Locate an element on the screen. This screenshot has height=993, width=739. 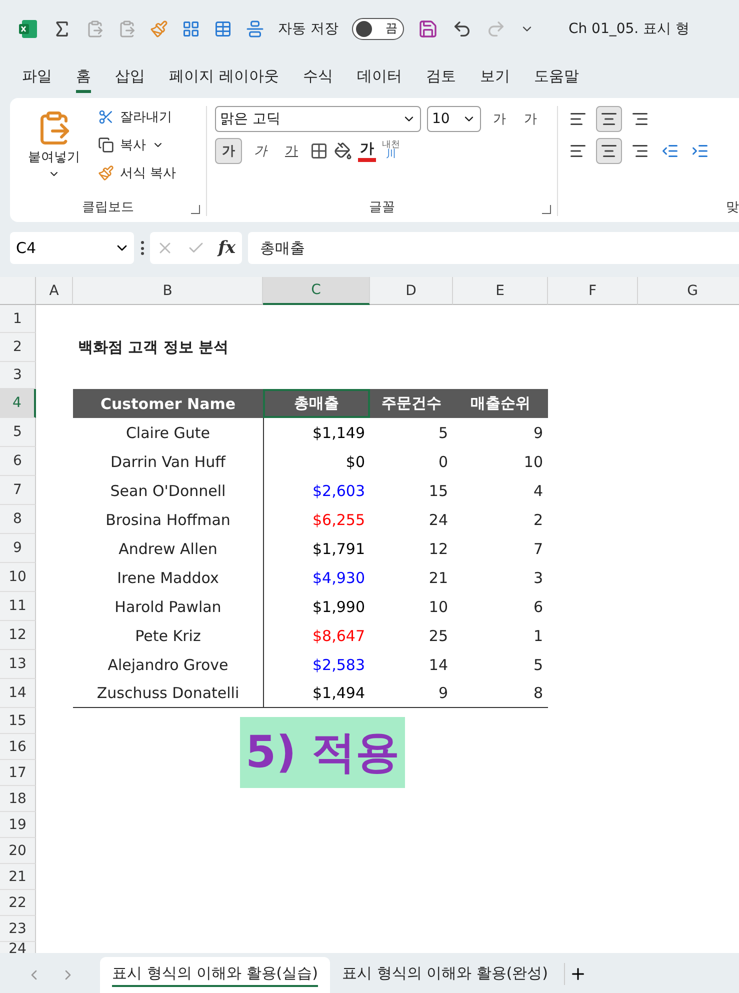
table-cell: Pete Kriz is located at coordinates (168, 635).